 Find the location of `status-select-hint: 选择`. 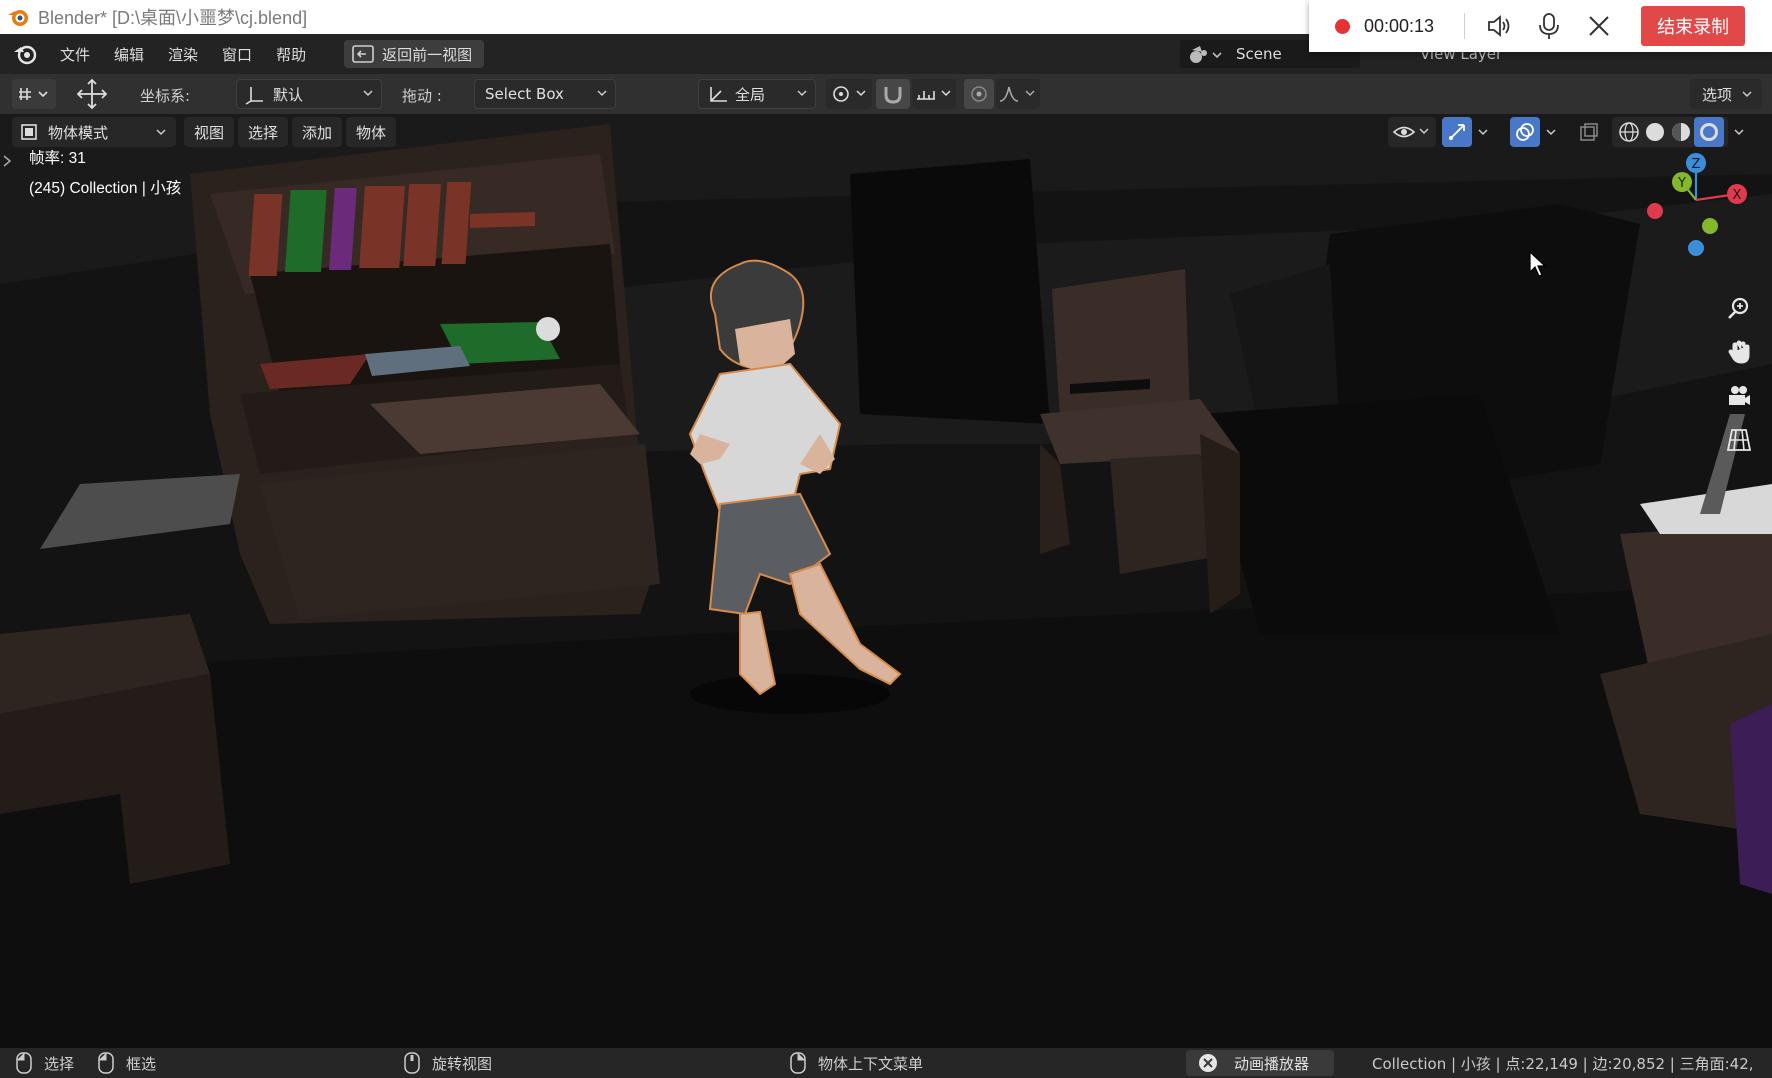

status-select-hint: 选择 is located at coordinates (45, 1063).